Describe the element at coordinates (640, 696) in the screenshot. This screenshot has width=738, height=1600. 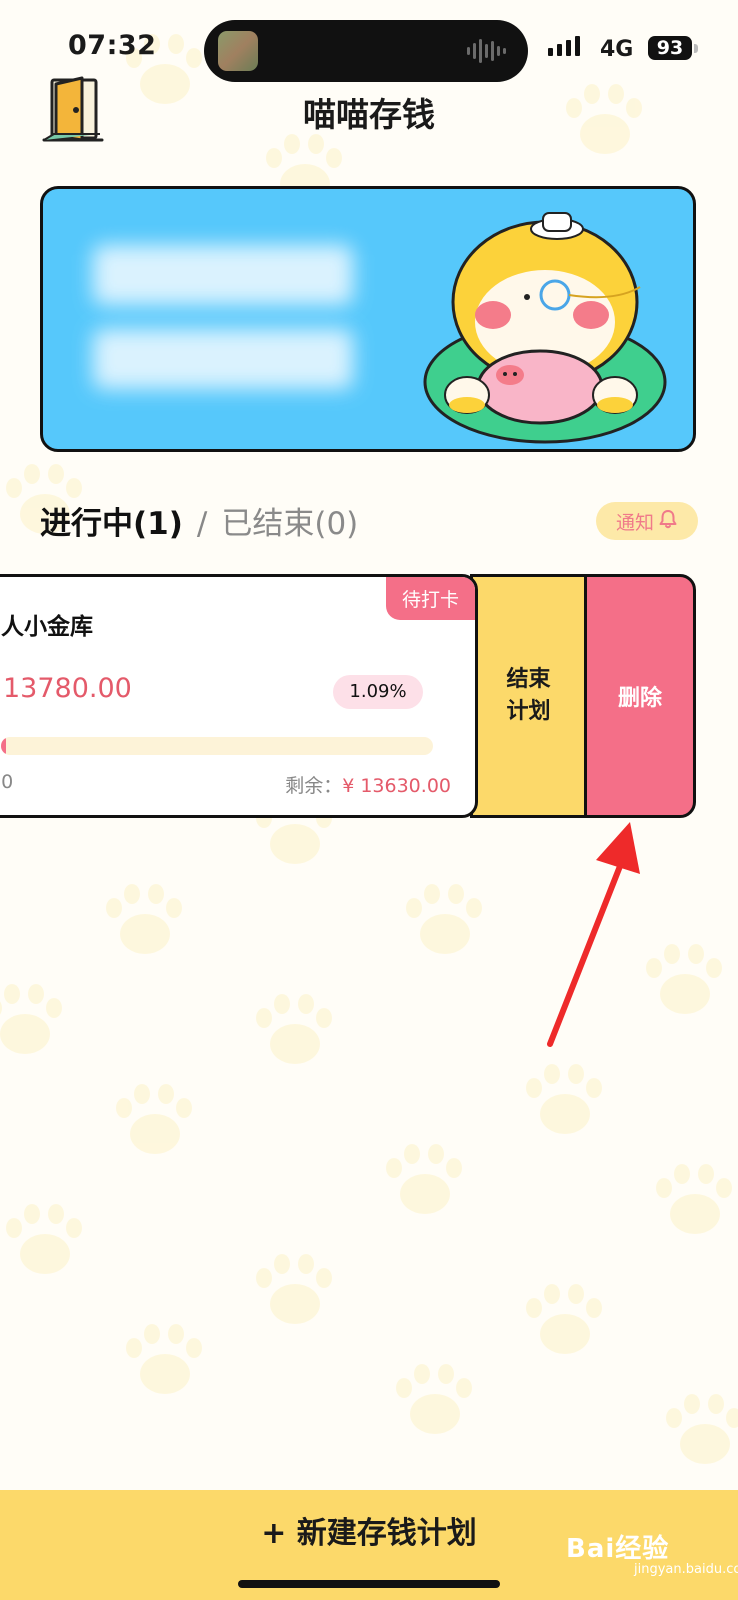
I see `delete-button: 删除` at that location.